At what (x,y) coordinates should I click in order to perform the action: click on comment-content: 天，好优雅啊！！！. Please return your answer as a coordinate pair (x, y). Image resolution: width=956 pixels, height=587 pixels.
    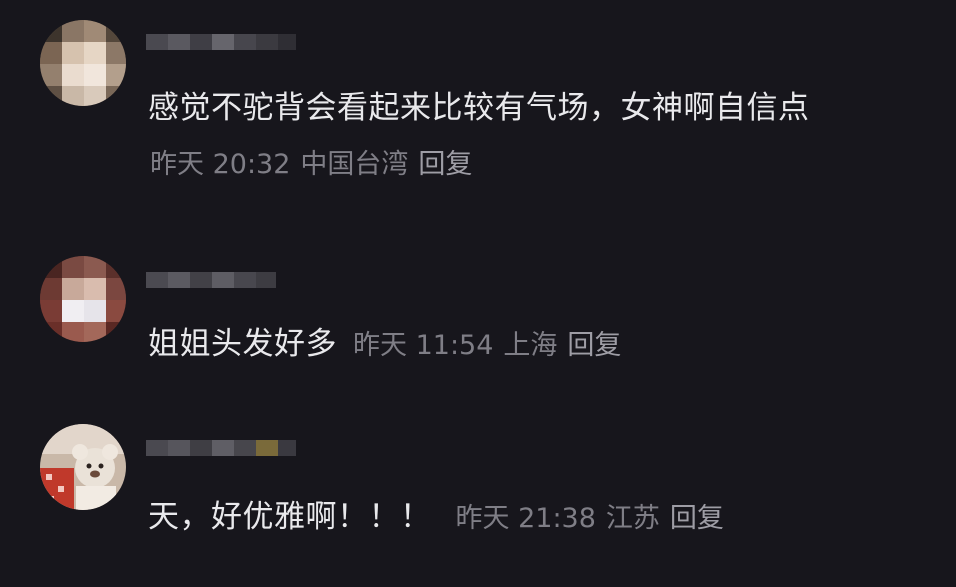
    Looking at the image, I should click on (290, 517).